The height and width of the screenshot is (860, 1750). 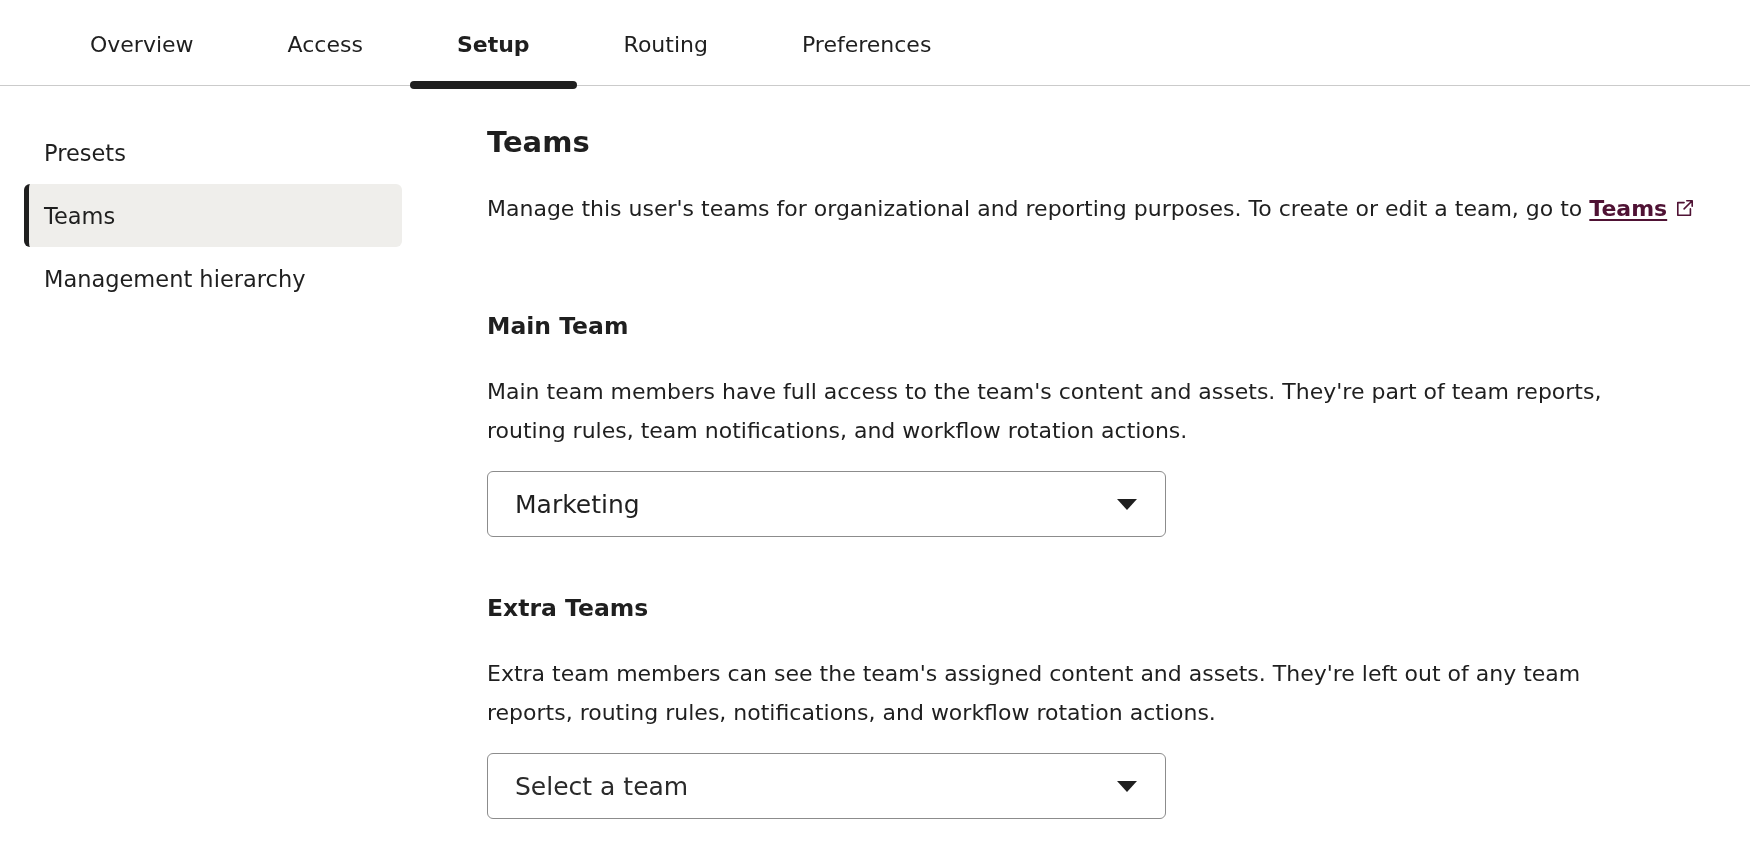 I want to click on tab: Setup, so click(x=493, y=44).